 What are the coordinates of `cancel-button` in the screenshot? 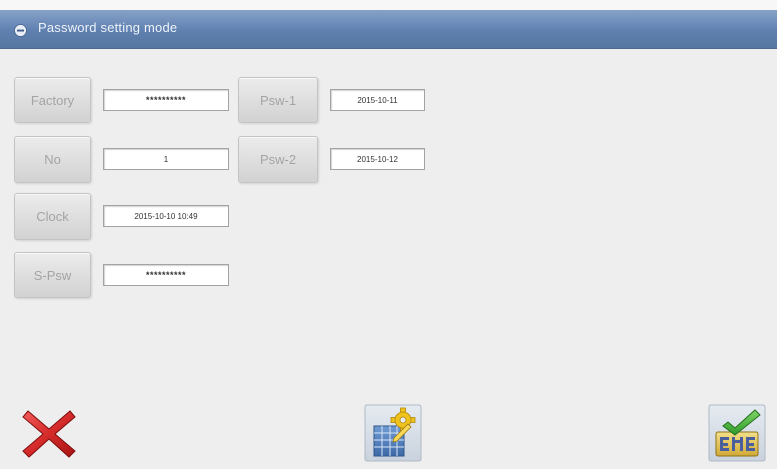 It's located at (49, 433).